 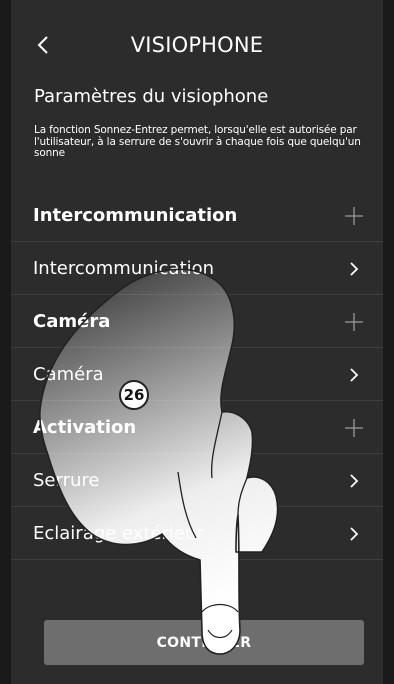 What do you see at coordinates (151, 96) in the screenshot?
I see `section-title: Paramètres du visiophone` at bounding box center [151, 96].